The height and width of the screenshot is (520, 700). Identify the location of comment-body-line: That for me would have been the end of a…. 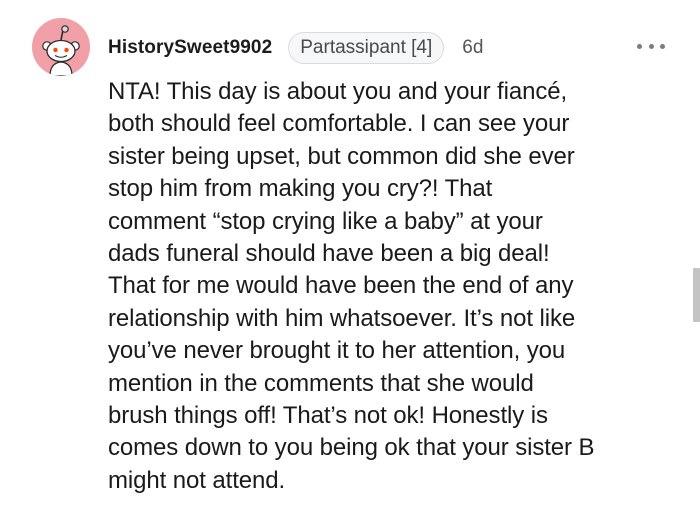
(341, 286).